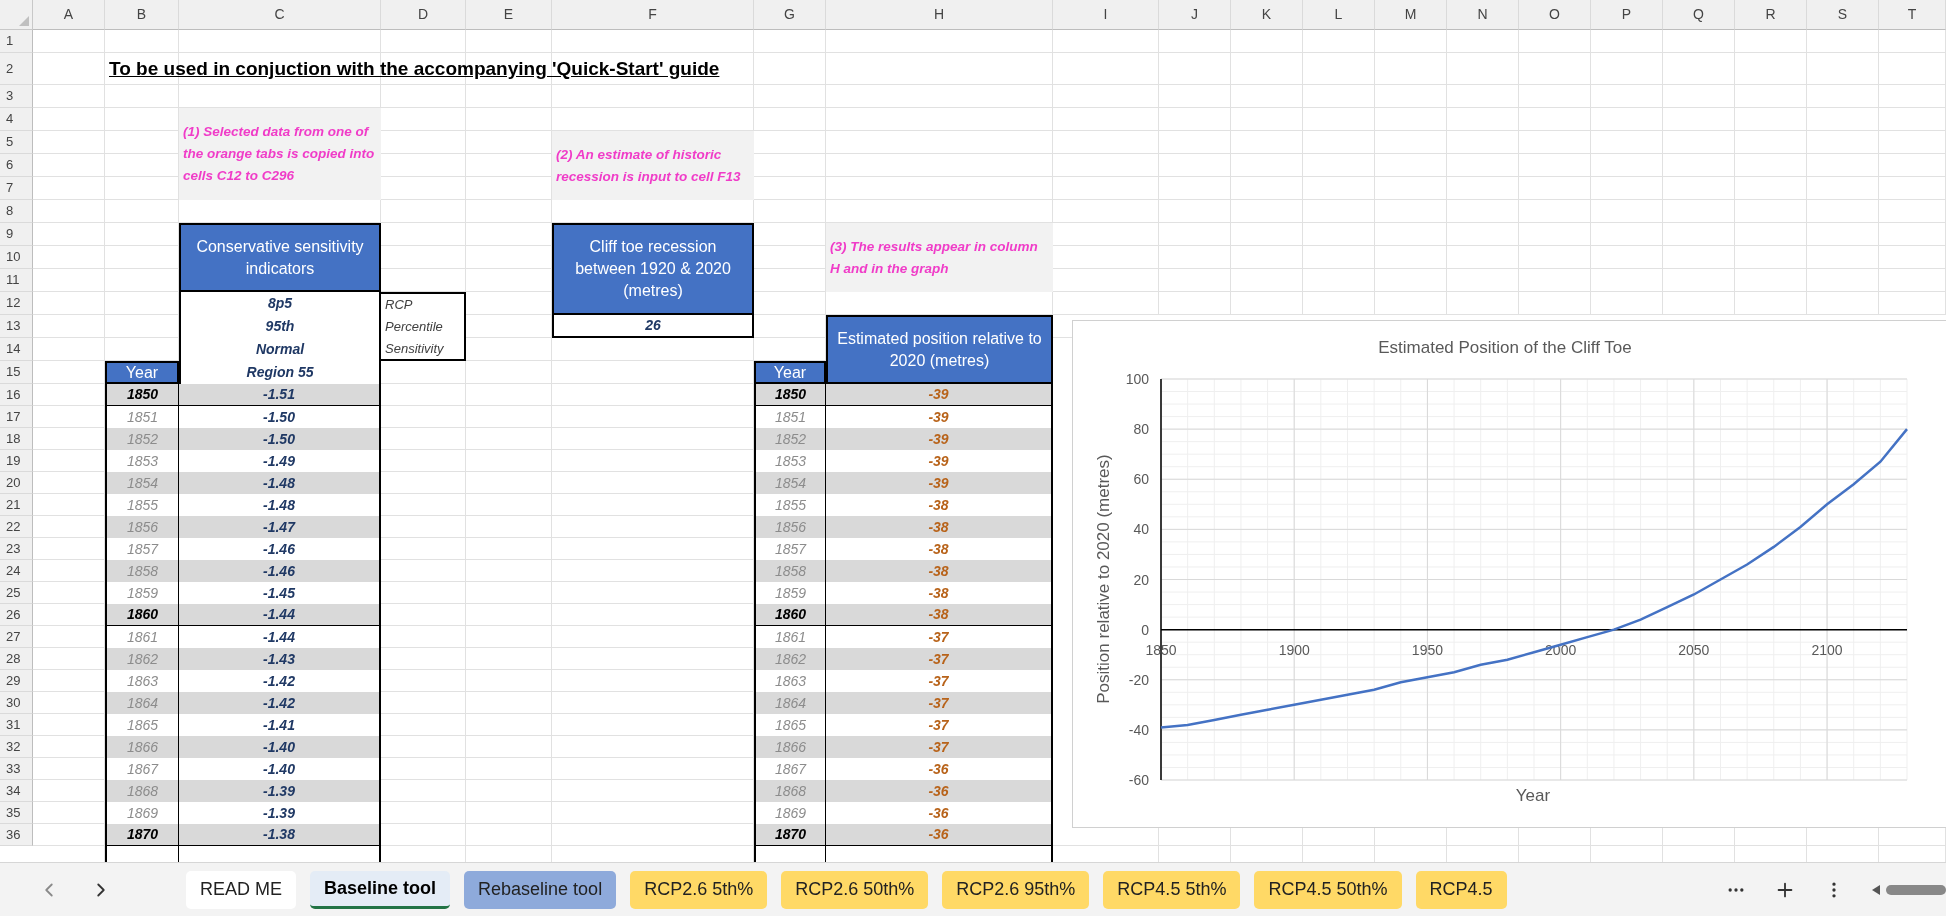  Describe the element at coordinates (1411, 15) in the screenshot. I see `column-header: M` at that location.